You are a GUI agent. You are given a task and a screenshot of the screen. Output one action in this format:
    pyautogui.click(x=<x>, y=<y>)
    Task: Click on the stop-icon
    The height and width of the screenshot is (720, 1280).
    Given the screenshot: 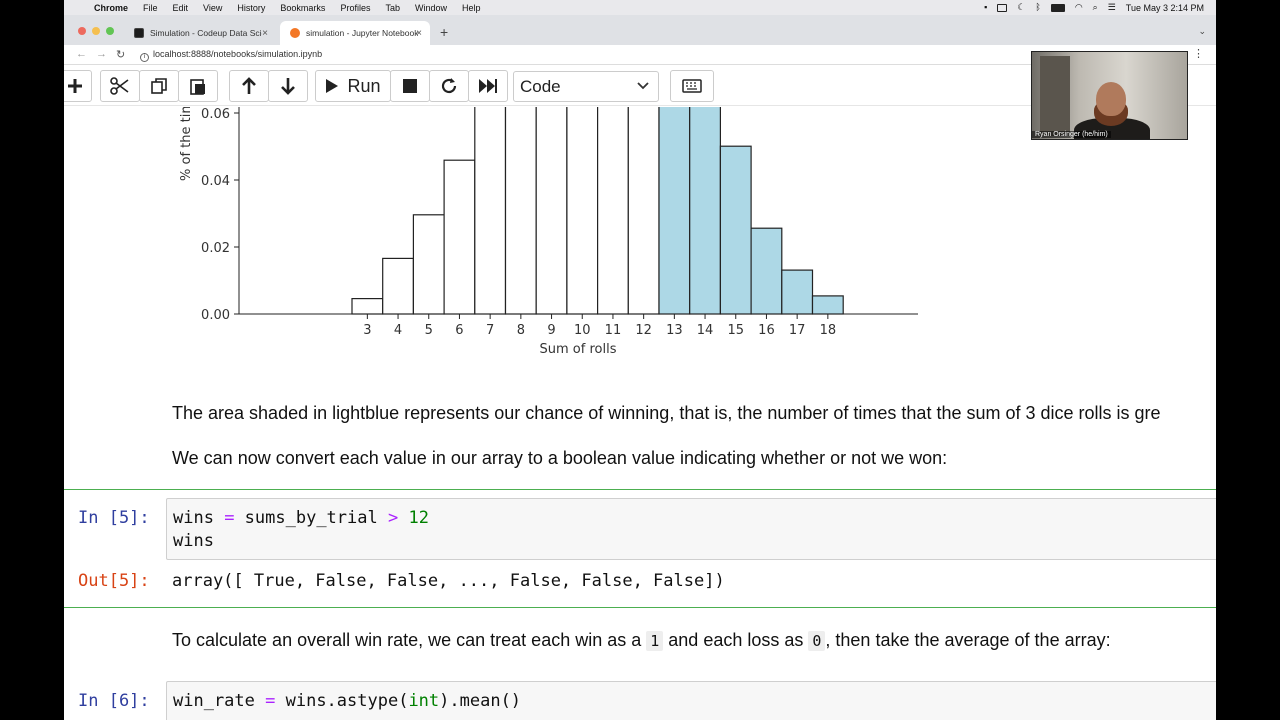 What is the action you would take?
    pyautogui.click(x=410, y=86)
    